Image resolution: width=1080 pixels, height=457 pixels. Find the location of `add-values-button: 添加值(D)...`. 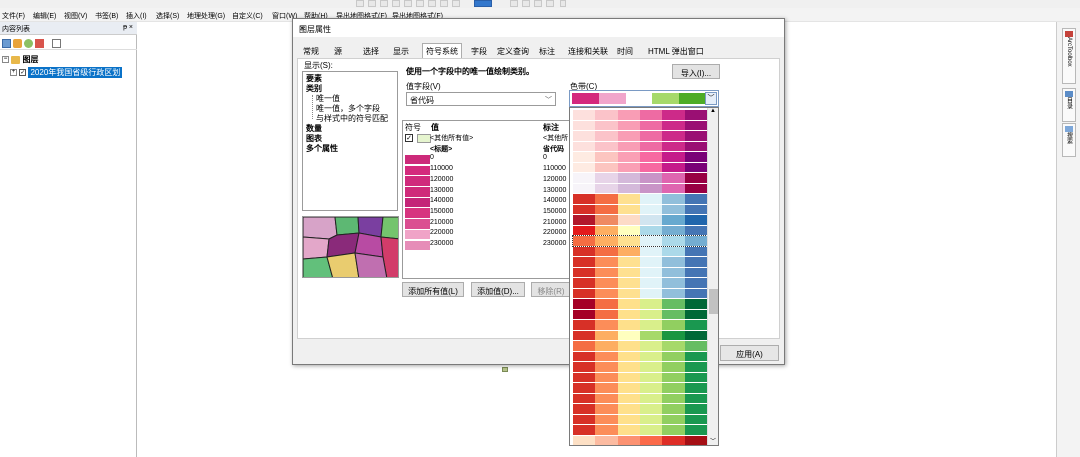

add-values-button: 添加值(D)... is located at coordinates (498, 289).